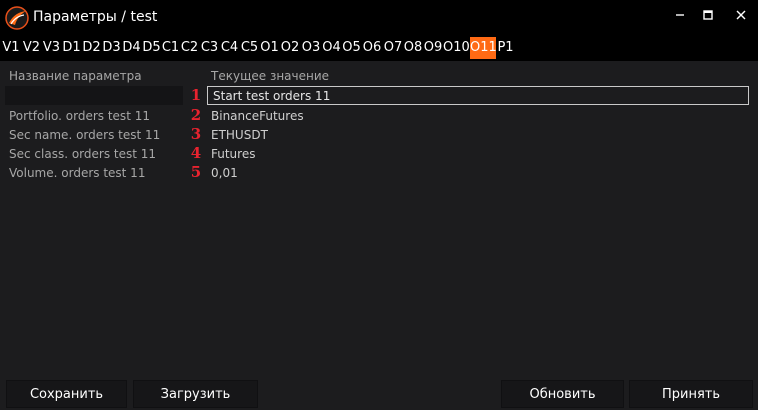 The width and height of the screenshot is (758, 410). Describe the element at coordinates (229, 48) in the screenshot. I see `tab-c4: C4` at that location.